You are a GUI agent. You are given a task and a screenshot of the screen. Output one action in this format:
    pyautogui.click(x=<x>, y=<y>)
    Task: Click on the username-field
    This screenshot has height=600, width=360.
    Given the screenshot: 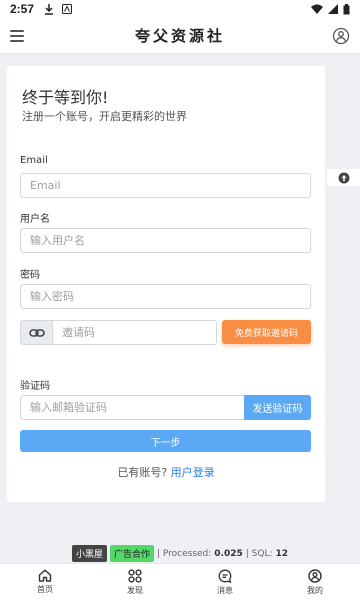 What is the action you would take?
    pyautogui.click(x=165, y=240)
    